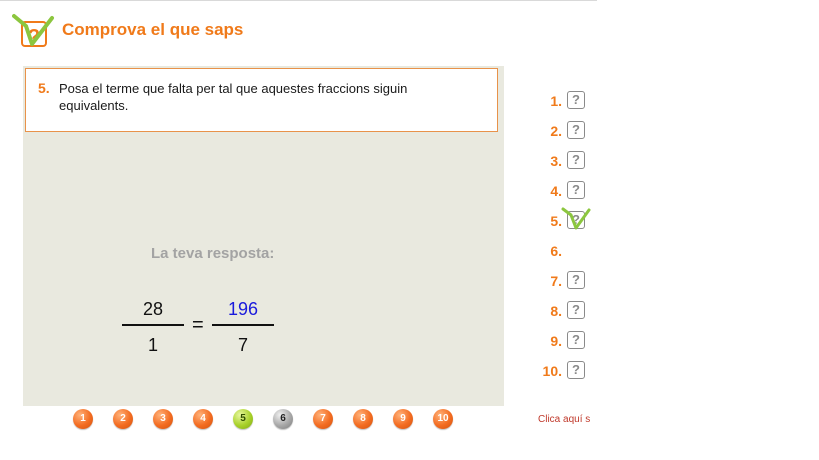 The image size is (819, 460). What do you see at coordinates (243, 325) in the screenshot?
I see `right-fraction-bar` at bounding box center [243, 325].